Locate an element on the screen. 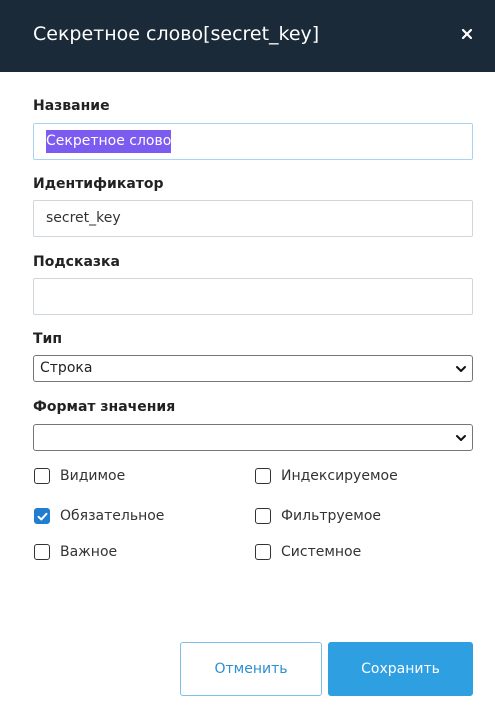 This screenshot has width=495, height=722. checkbox-important-label: Важное is located at coordinates (89, 552).